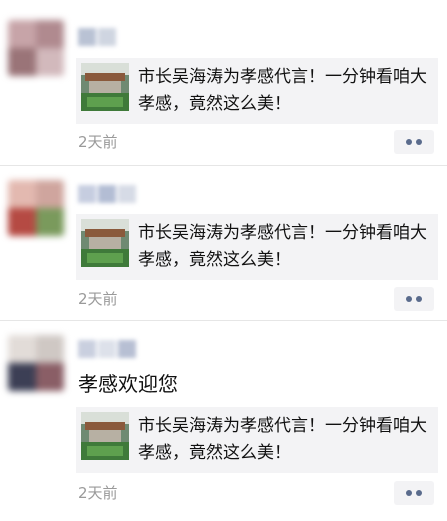 The image size is (447, 521). I want to click on more-actions-button, so click(414, 493).